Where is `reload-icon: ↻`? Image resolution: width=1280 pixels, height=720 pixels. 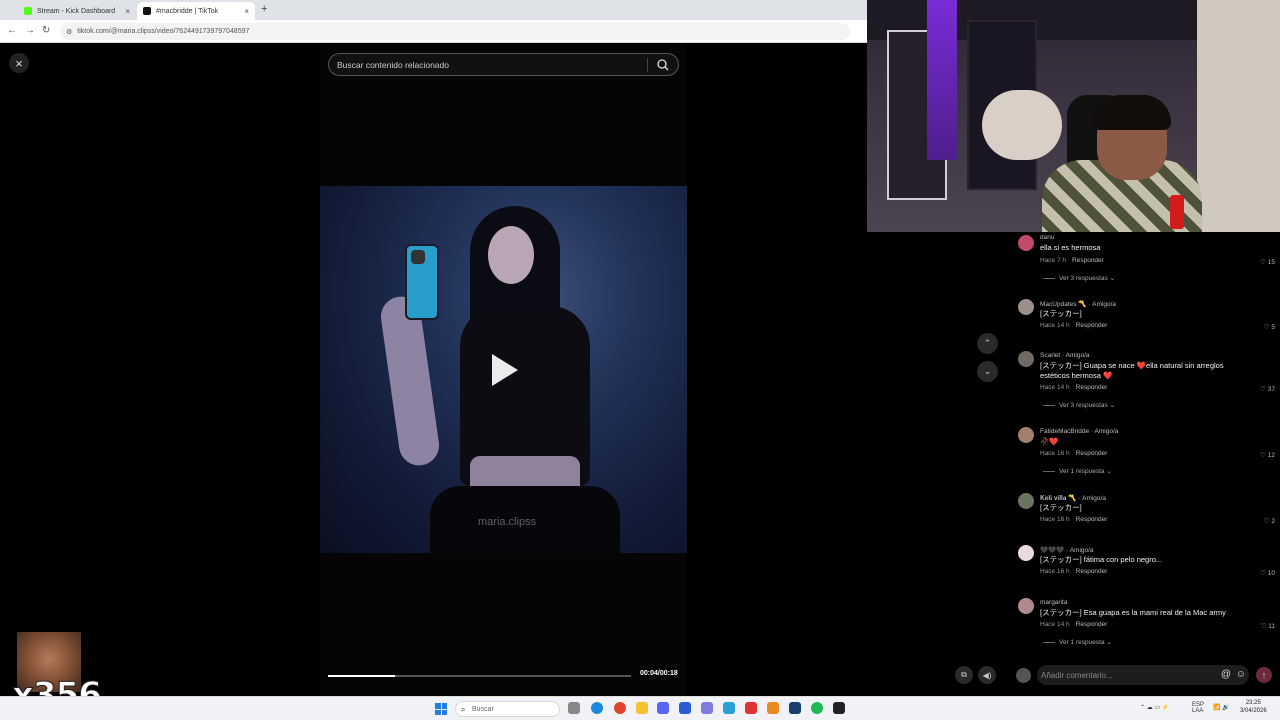
reload-icon: ↻ is located at coordinates (46, 30).